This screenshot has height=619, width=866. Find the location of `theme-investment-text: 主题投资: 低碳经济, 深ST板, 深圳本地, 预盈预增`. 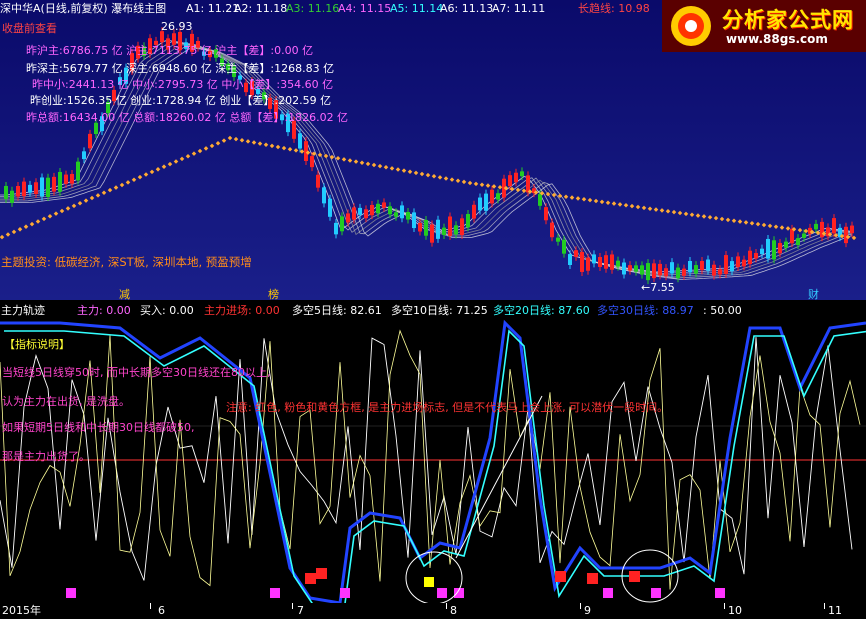

theme-investment-text: 主题投资: 低碳经济, 深ST板, 深圳本地, 预盈预增 is located at coordinates (126, 262).